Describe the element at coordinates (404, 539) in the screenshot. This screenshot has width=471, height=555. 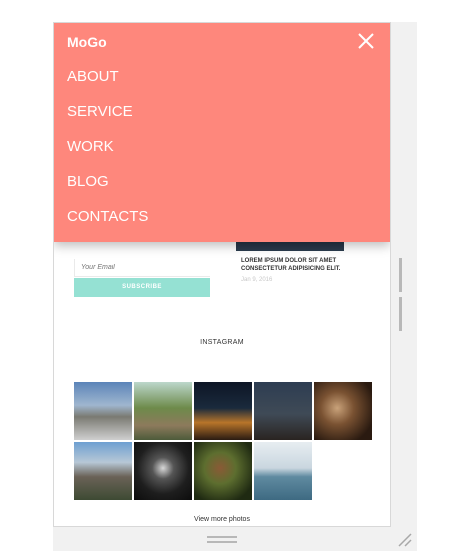
I see `resize-corner-icon` at that location.